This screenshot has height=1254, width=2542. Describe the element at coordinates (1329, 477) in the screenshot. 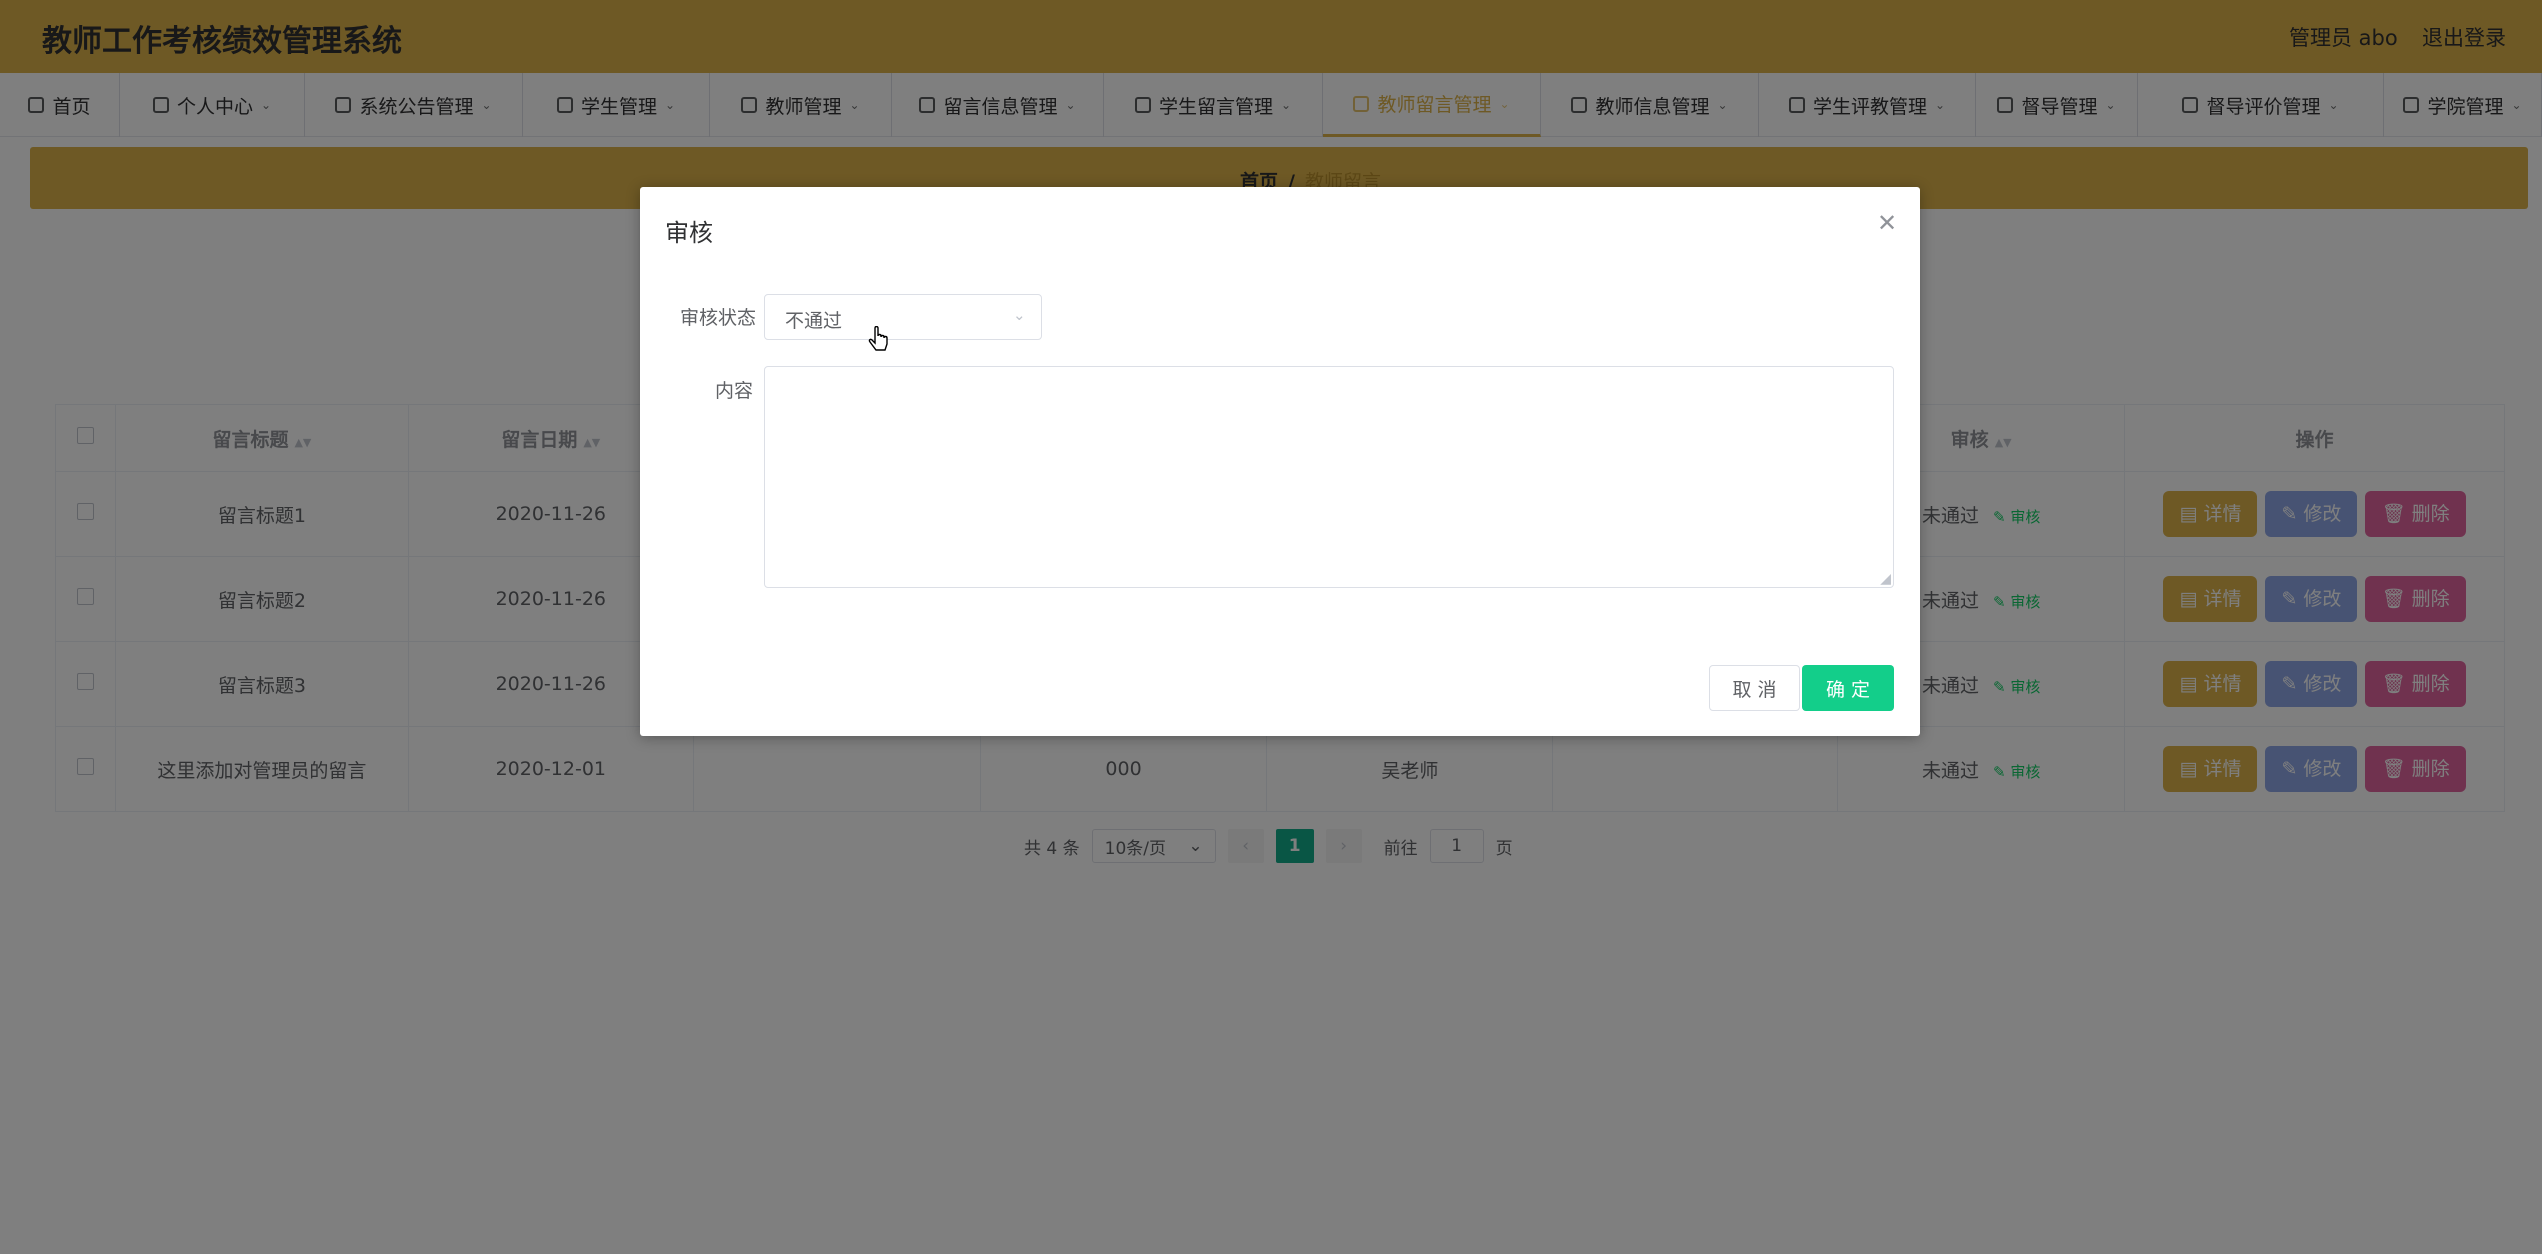

I see `content-textarea: ◢` at that location.